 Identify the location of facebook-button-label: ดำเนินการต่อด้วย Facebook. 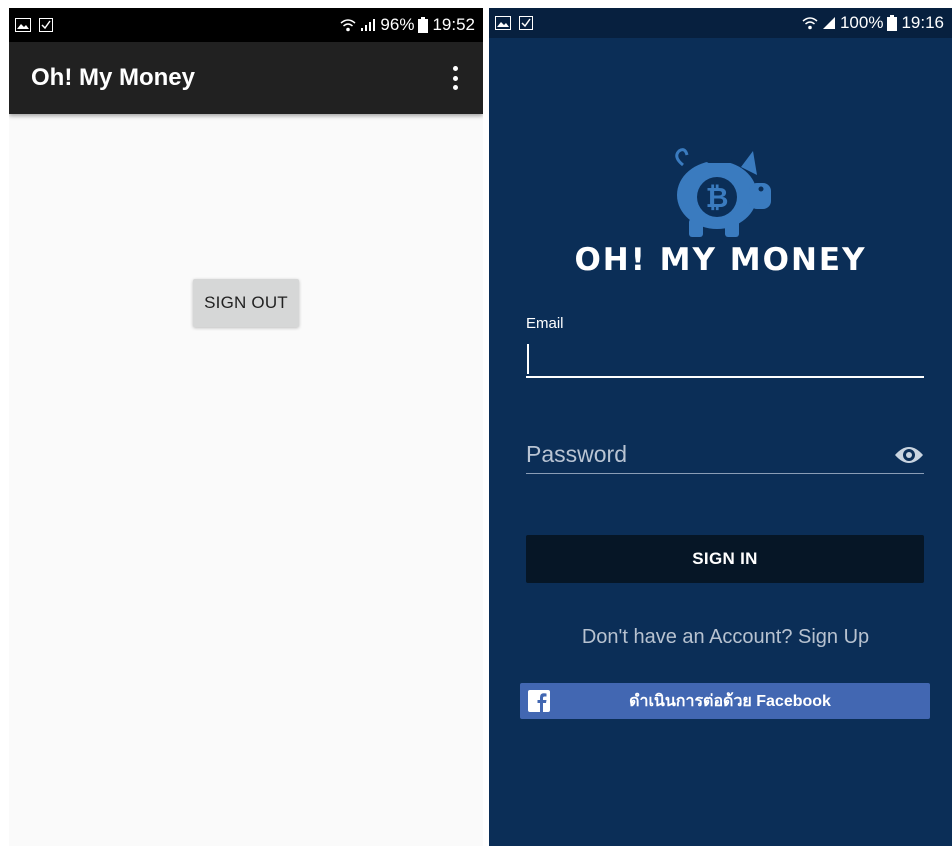
(730, 701).